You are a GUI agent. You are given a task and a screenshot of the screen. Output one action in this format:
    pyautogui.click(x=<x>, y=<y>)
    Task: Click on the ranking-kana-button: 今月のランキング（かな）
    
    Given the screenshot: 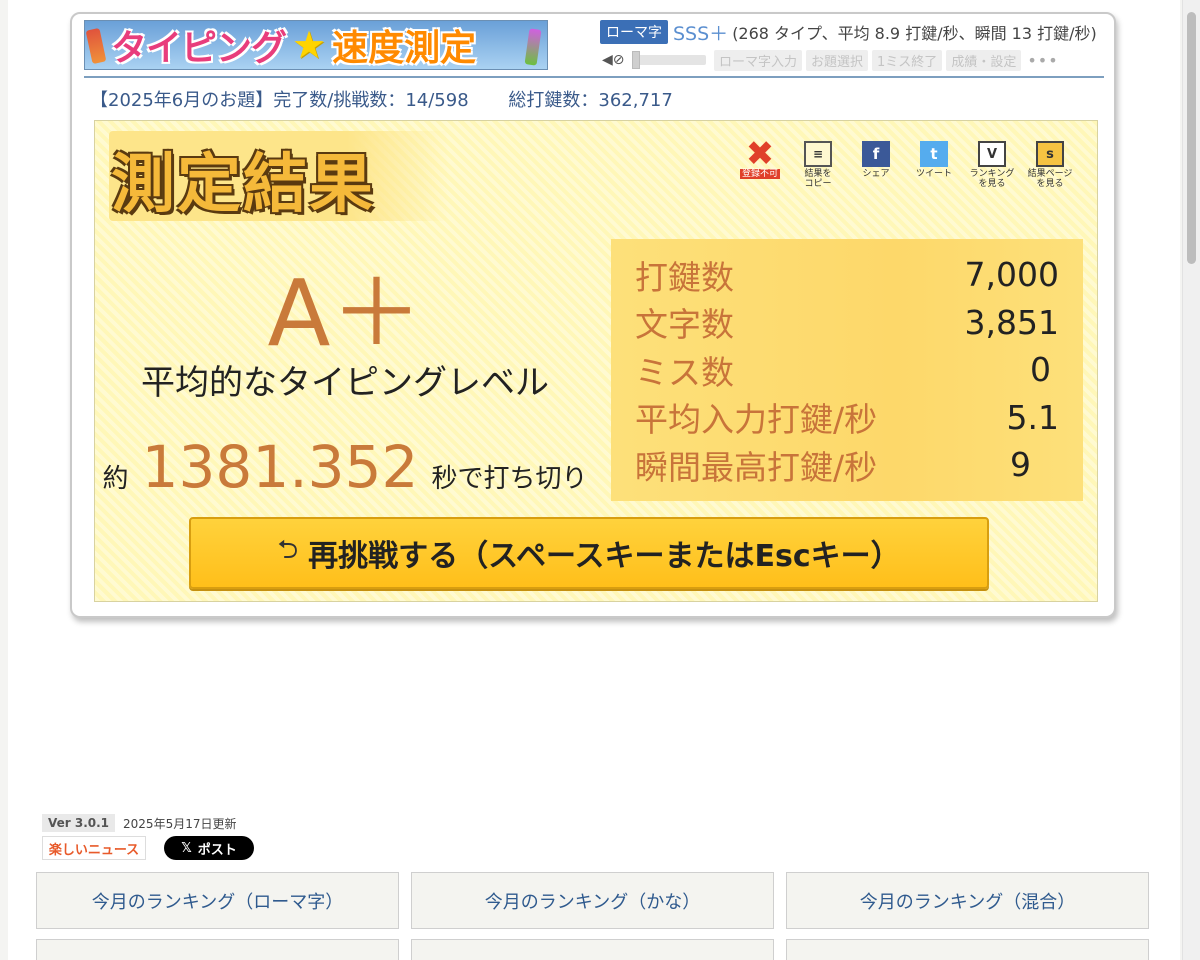 What is the action you would take?
    pyautogui.click(x=592, y=900)
    